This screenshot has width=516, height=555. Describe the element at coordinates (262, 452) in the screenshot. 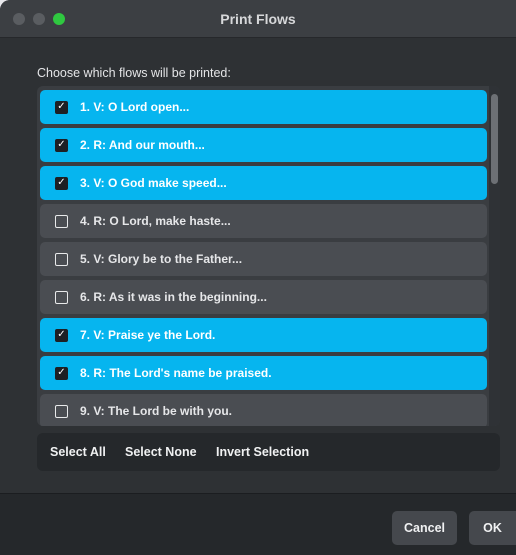

I see `invert-selection-button: Invert Selection` at that location.